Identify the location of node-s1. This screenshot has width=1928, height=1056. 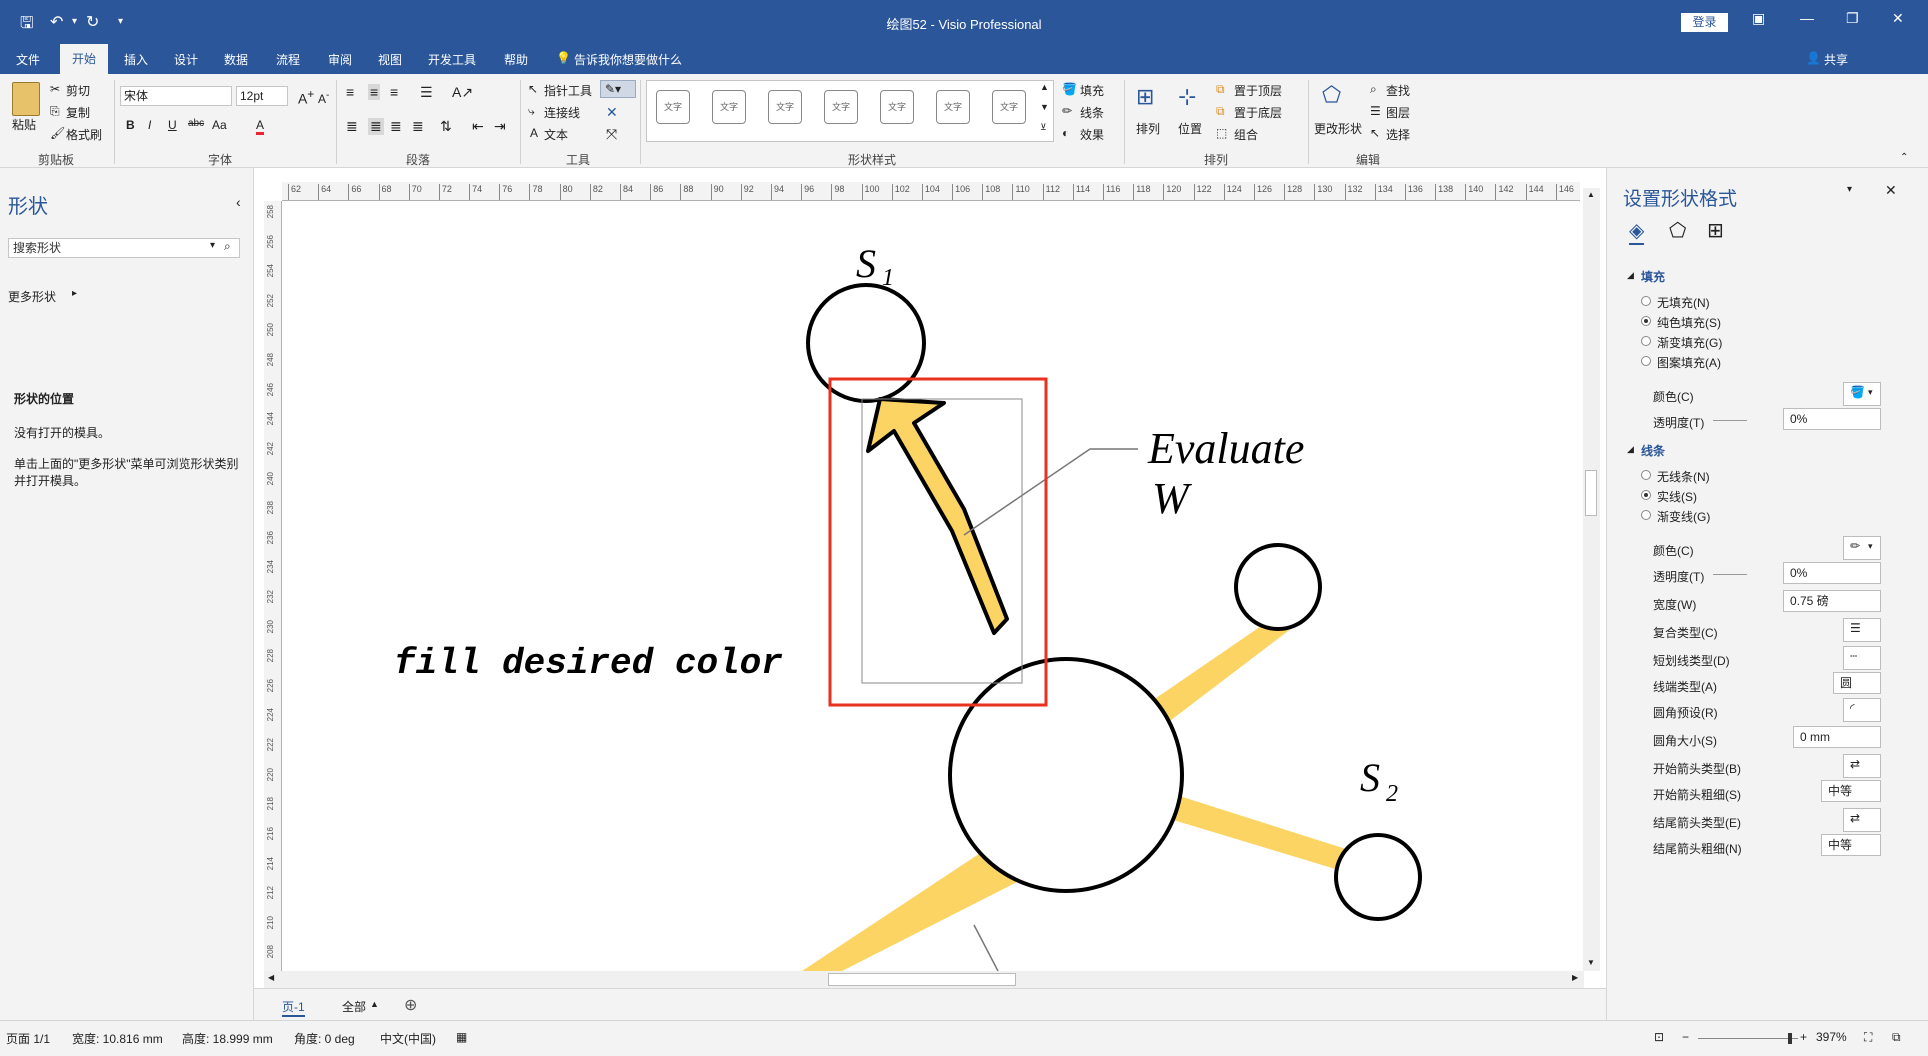
(866, 343).